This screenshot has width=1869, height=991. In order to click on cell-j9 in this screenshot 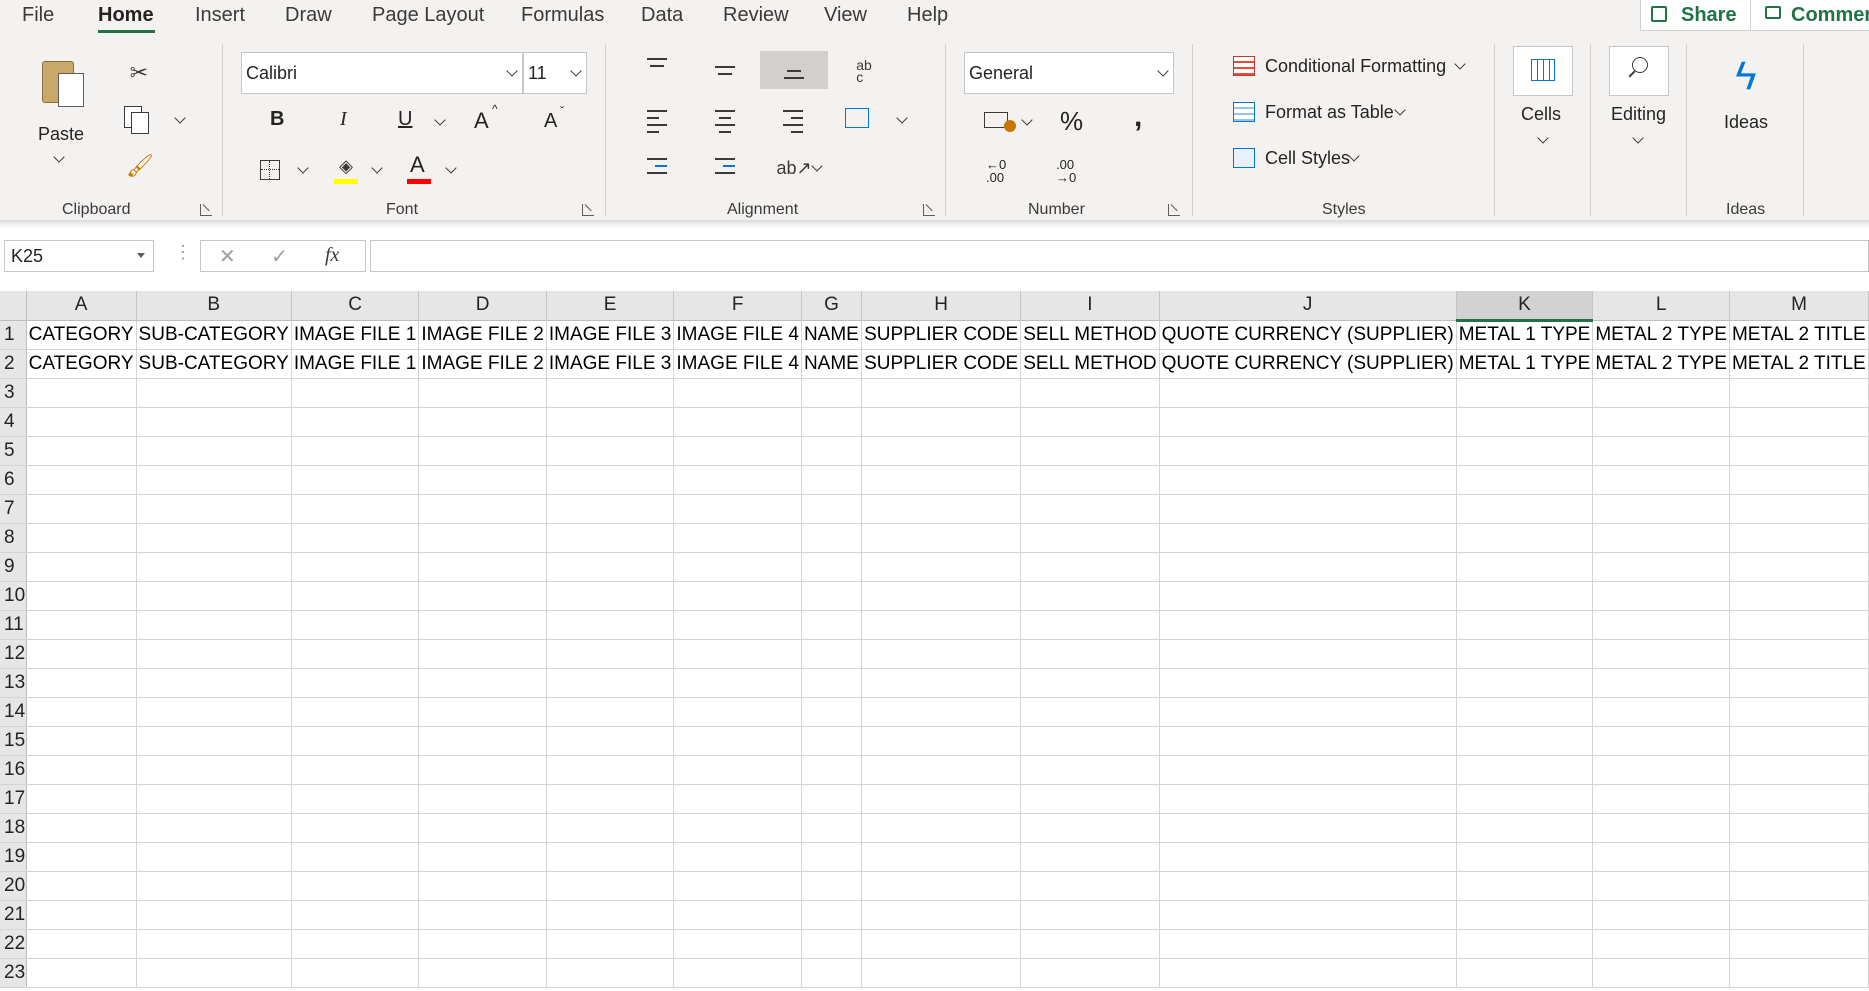, I will do `click(1308, 567)`.